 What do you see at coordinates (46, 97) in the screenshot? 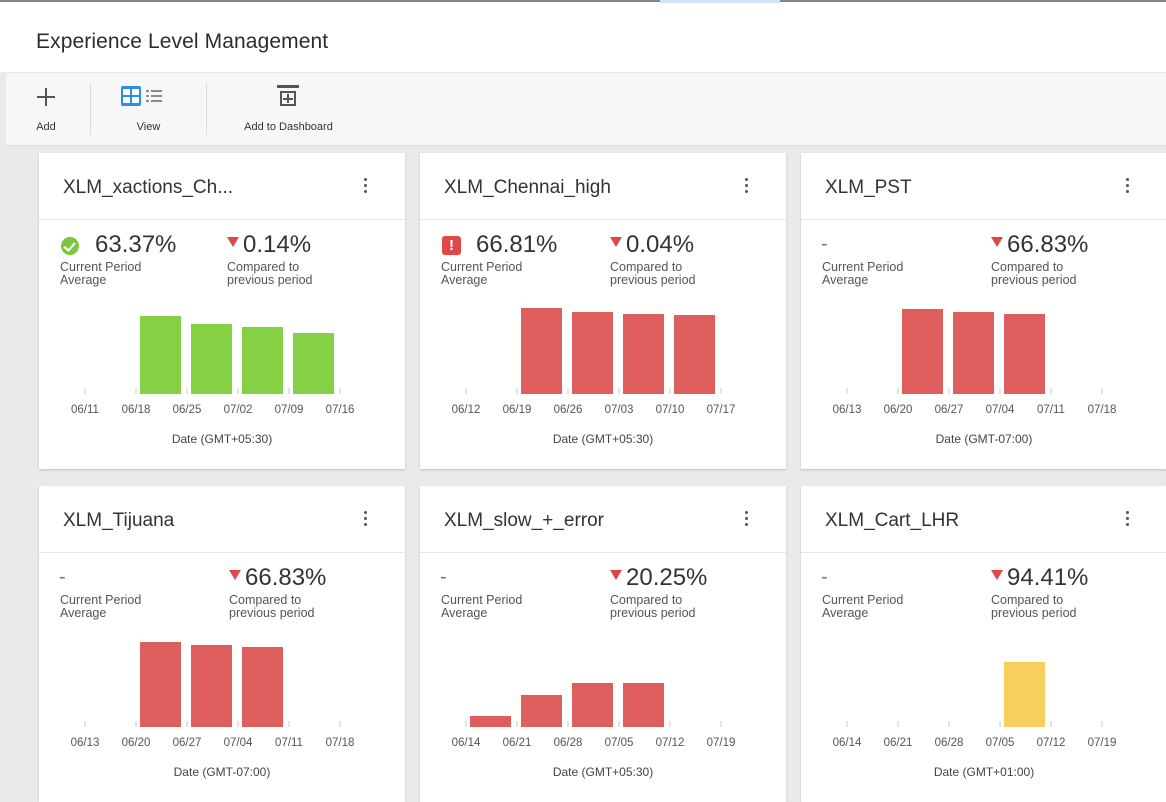
I see `plus-icon` at bounding box center [46, 97].